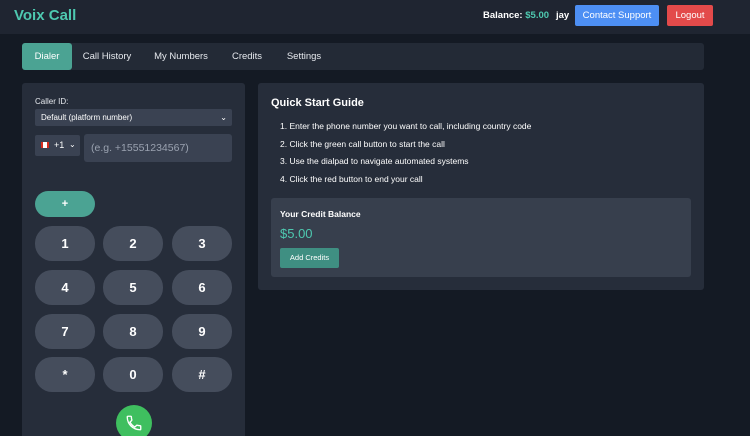 The image size is (750, 436). What do you see at coordinates (45, 15) in the screenshot?
I see `brand-logo: Voix Call` at bounding box center [45, 15].